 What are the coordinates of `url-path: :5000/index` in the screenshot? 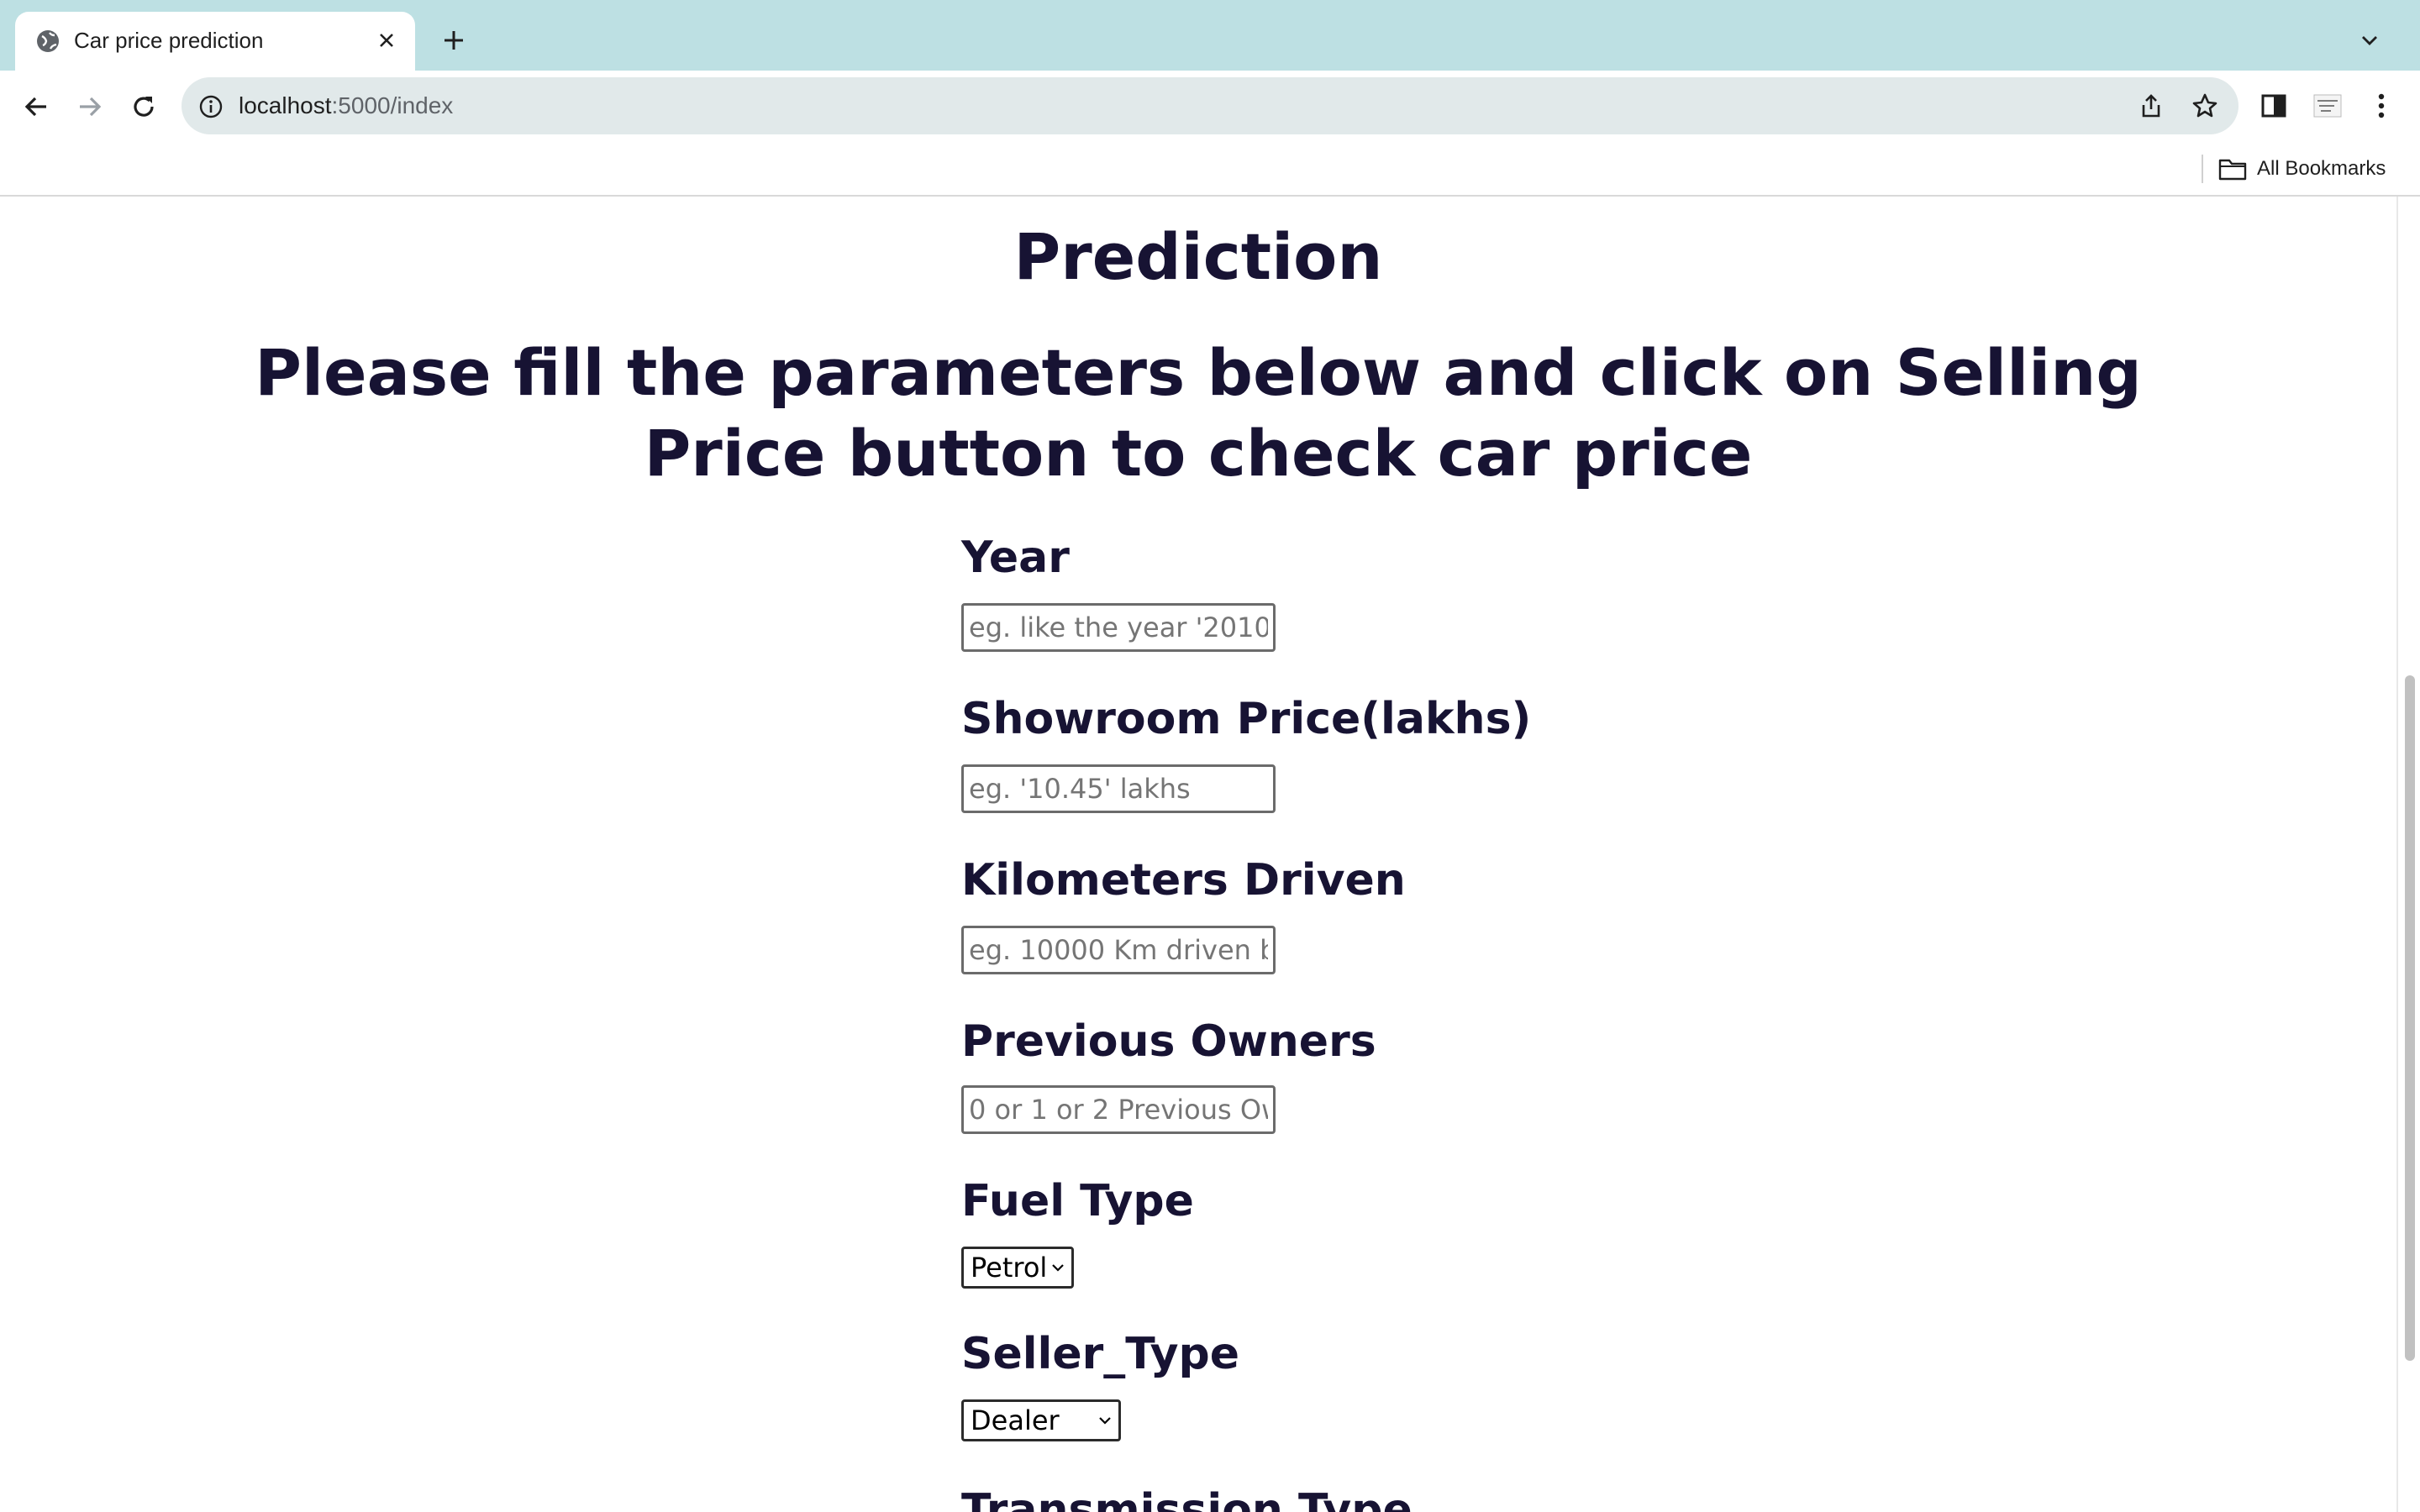 It's located at (392, 105).